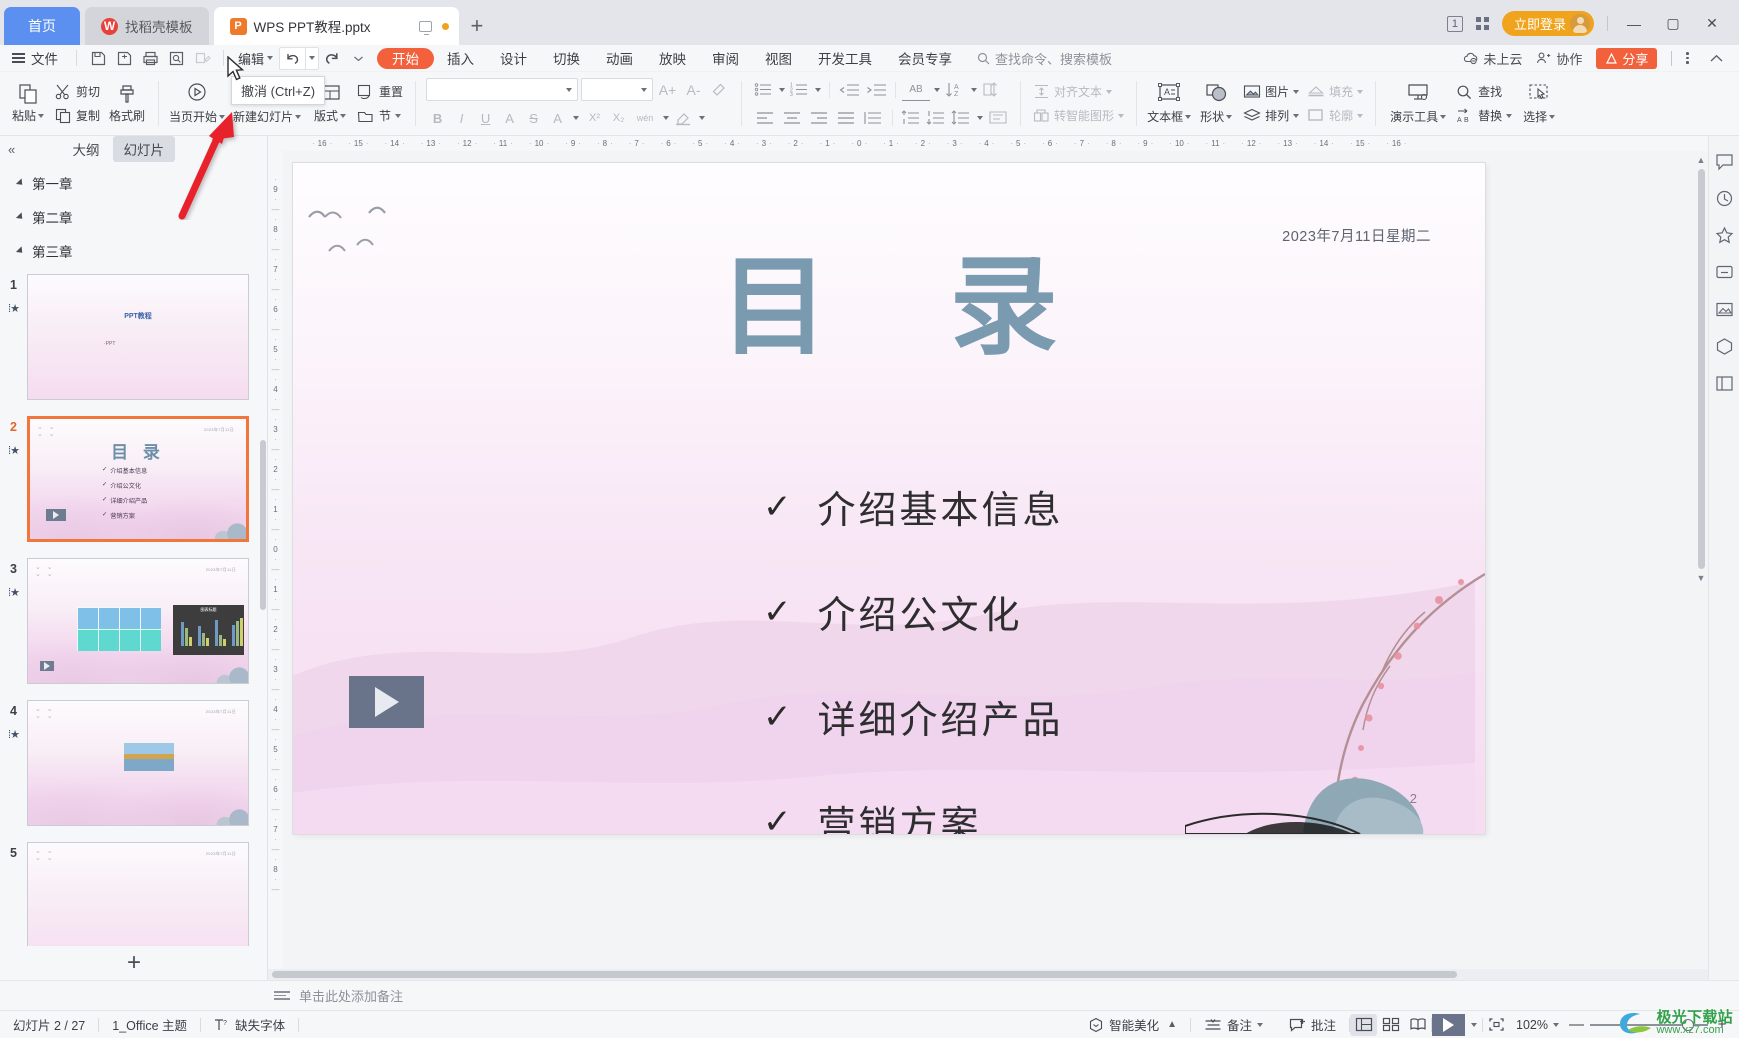 This screenshot has height=1038, width=1739. I want to click on quick-access-more-icon, so click(358, 58).